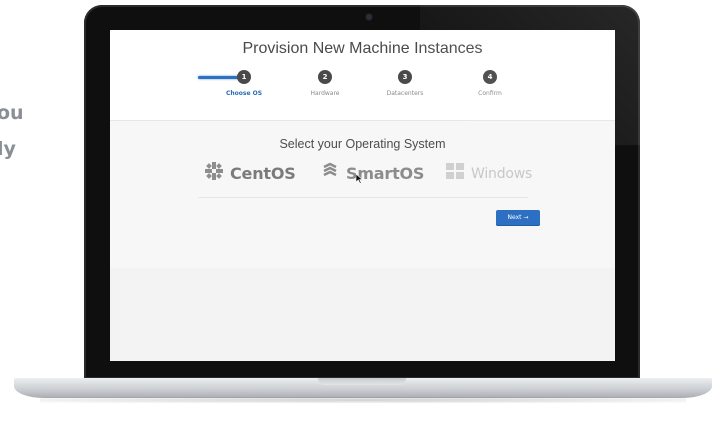  I want to click on section-divider, so click(363, 197).